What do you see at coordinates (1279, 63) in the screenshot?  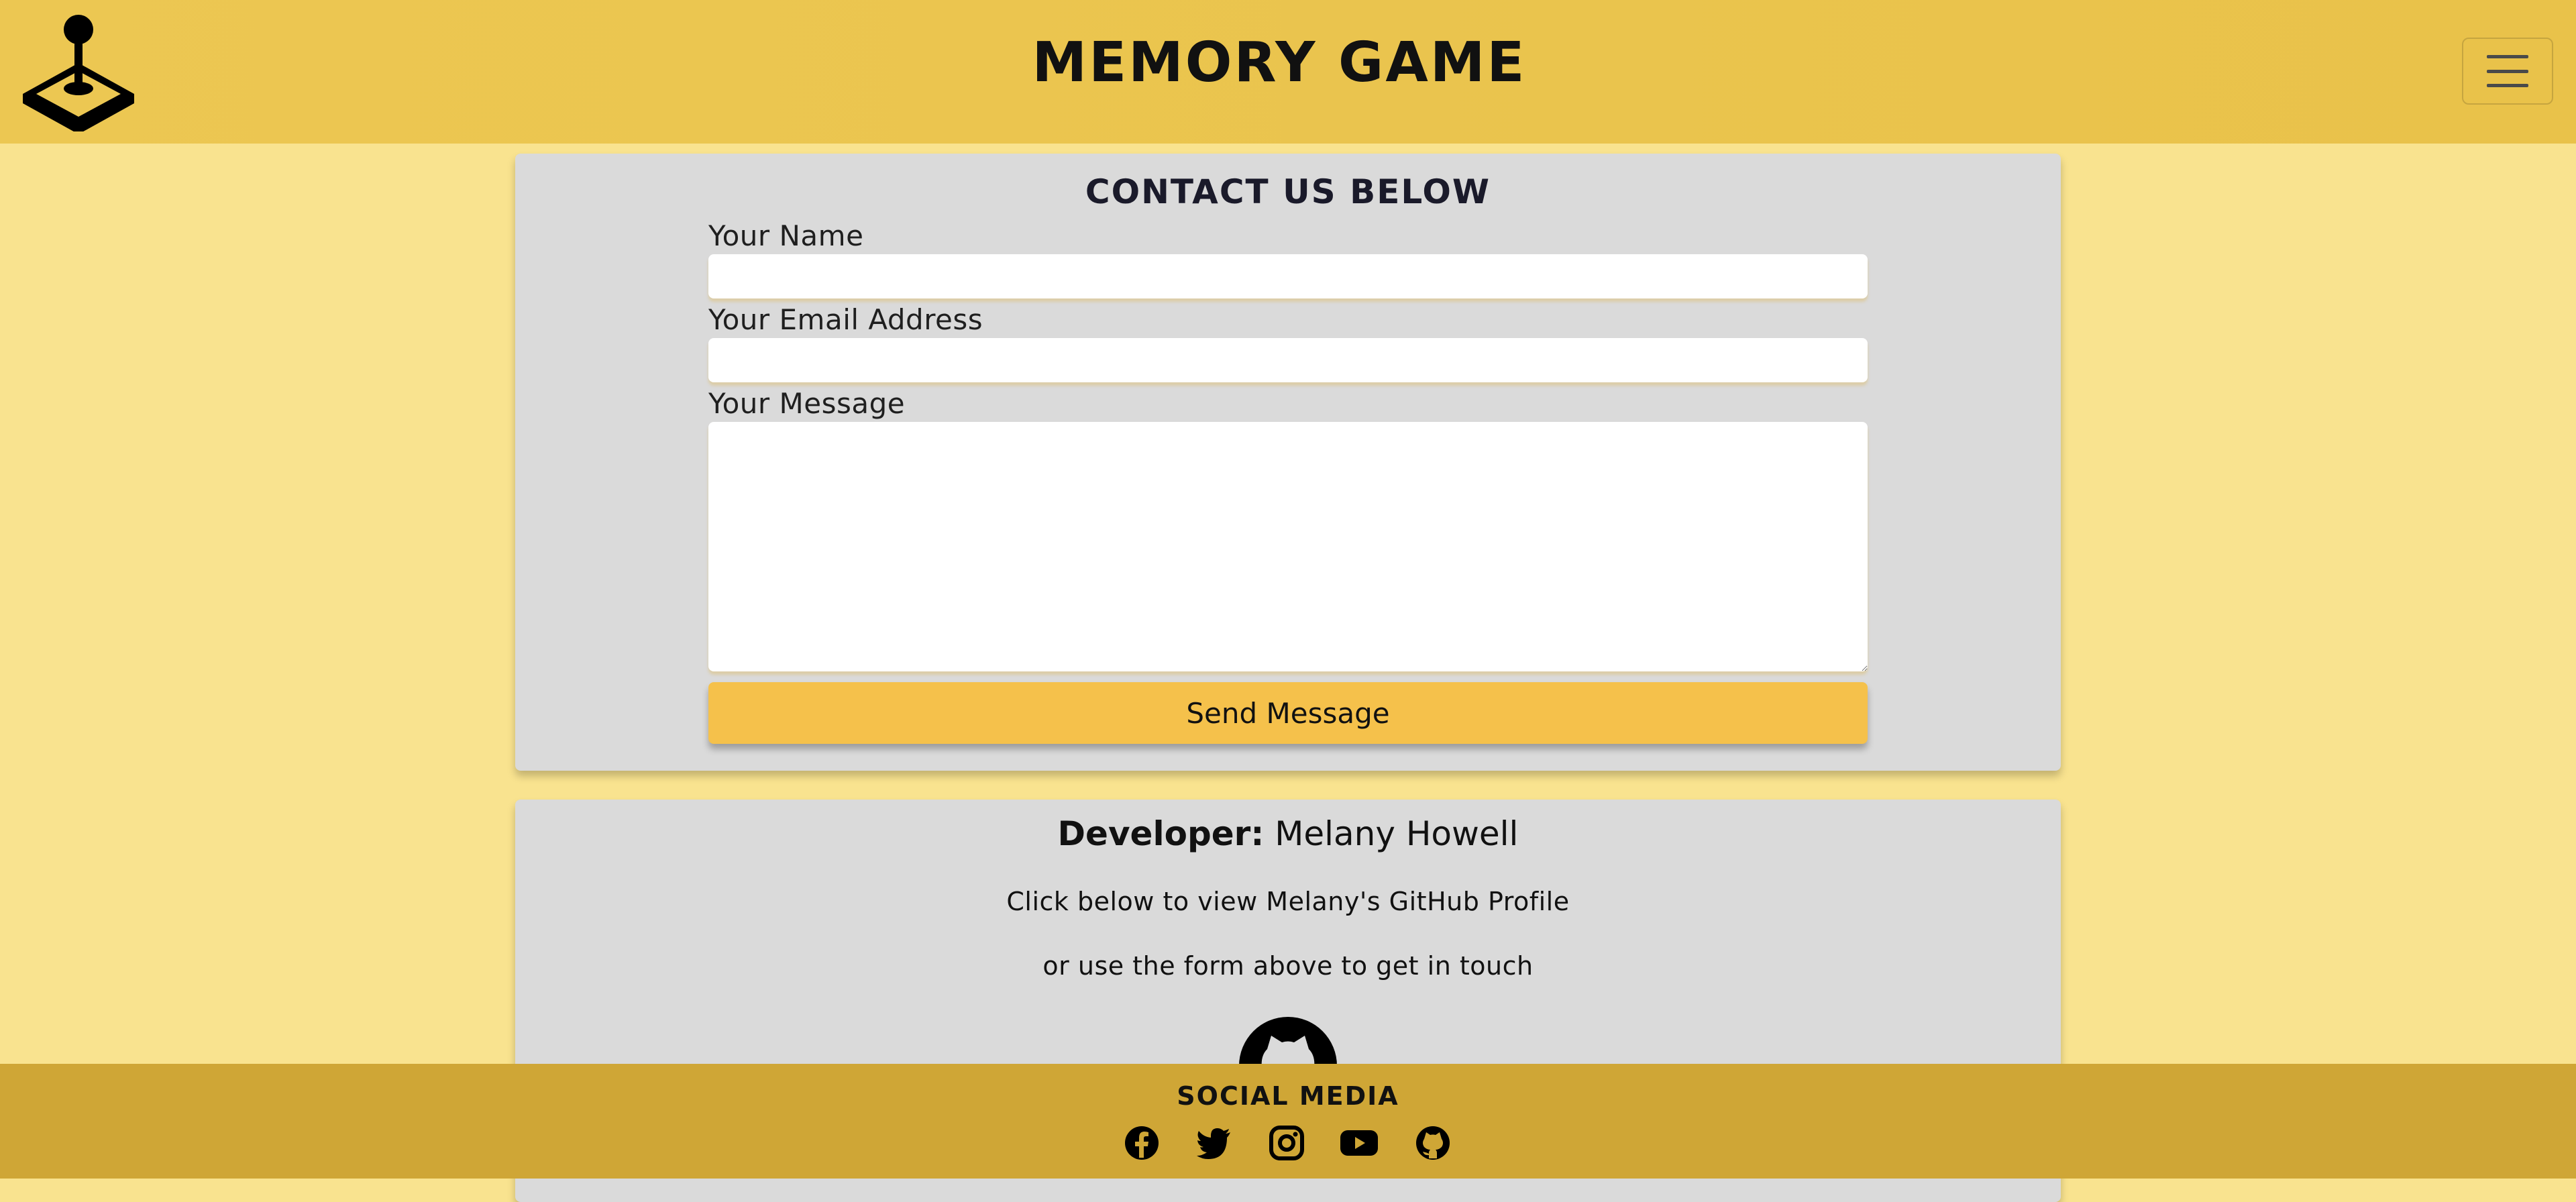 I see `site-title: MEMORY GAME` at bounding box center [1279, 63].